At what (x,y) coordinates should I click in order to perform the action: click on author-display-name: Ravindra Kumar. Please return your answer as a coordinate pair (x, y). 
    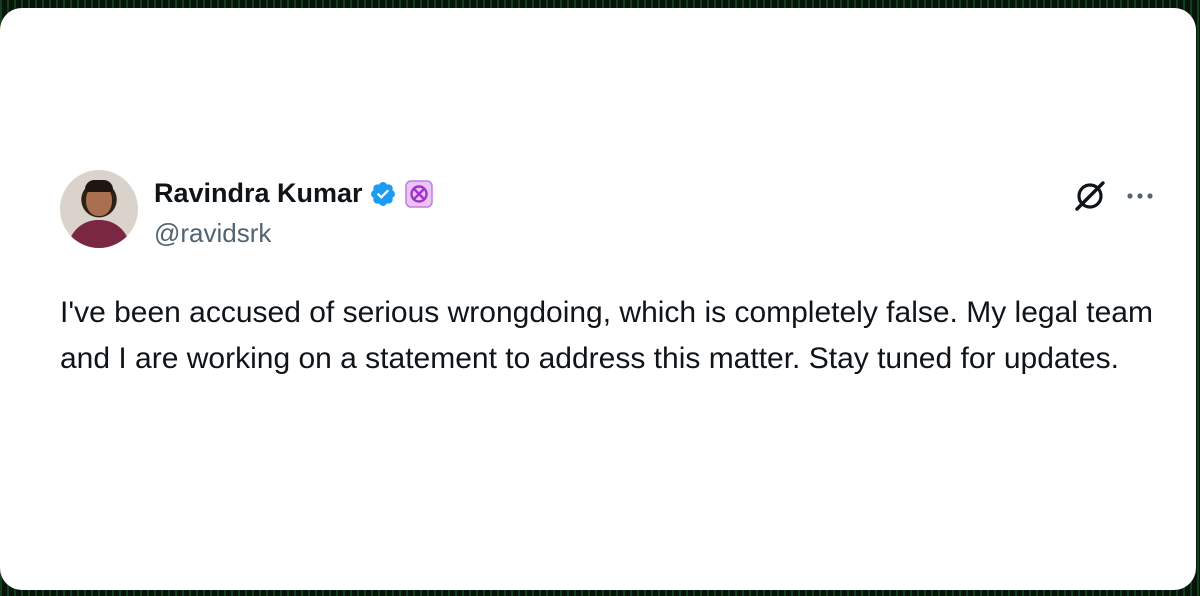
    Looking at the image, I should click on (258, 193).